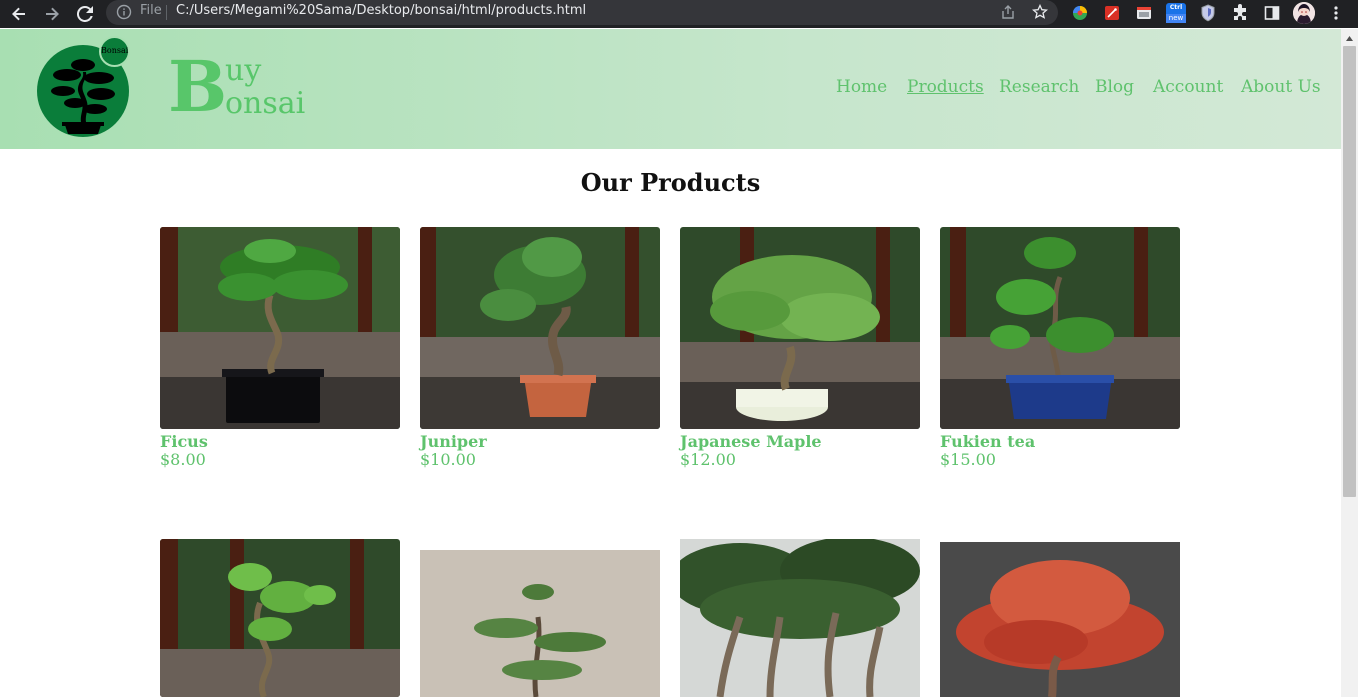 The image size is (1358, 697). I want to click on product-price: $12.00, so click(708, 459).